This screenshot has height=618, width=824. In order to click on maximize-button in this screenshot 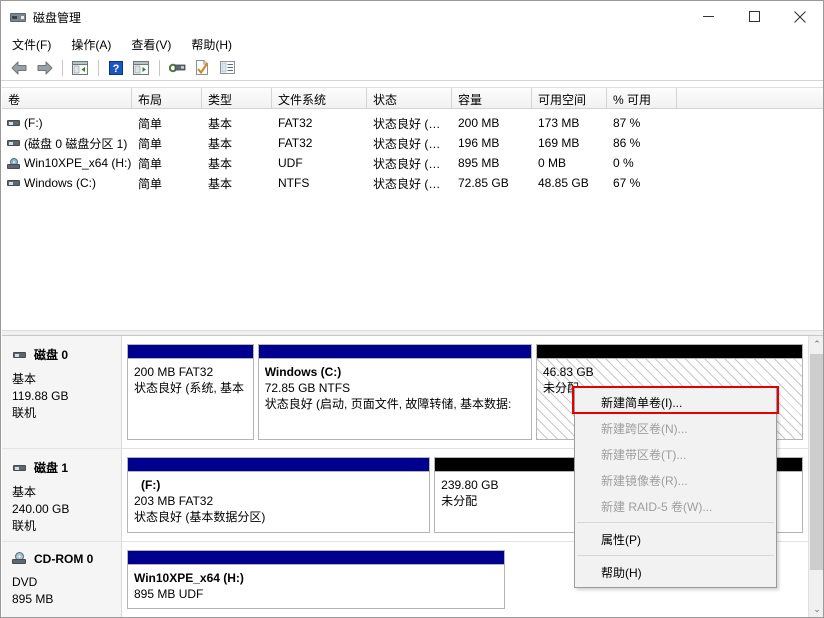, I will do `click(754, 16)`.